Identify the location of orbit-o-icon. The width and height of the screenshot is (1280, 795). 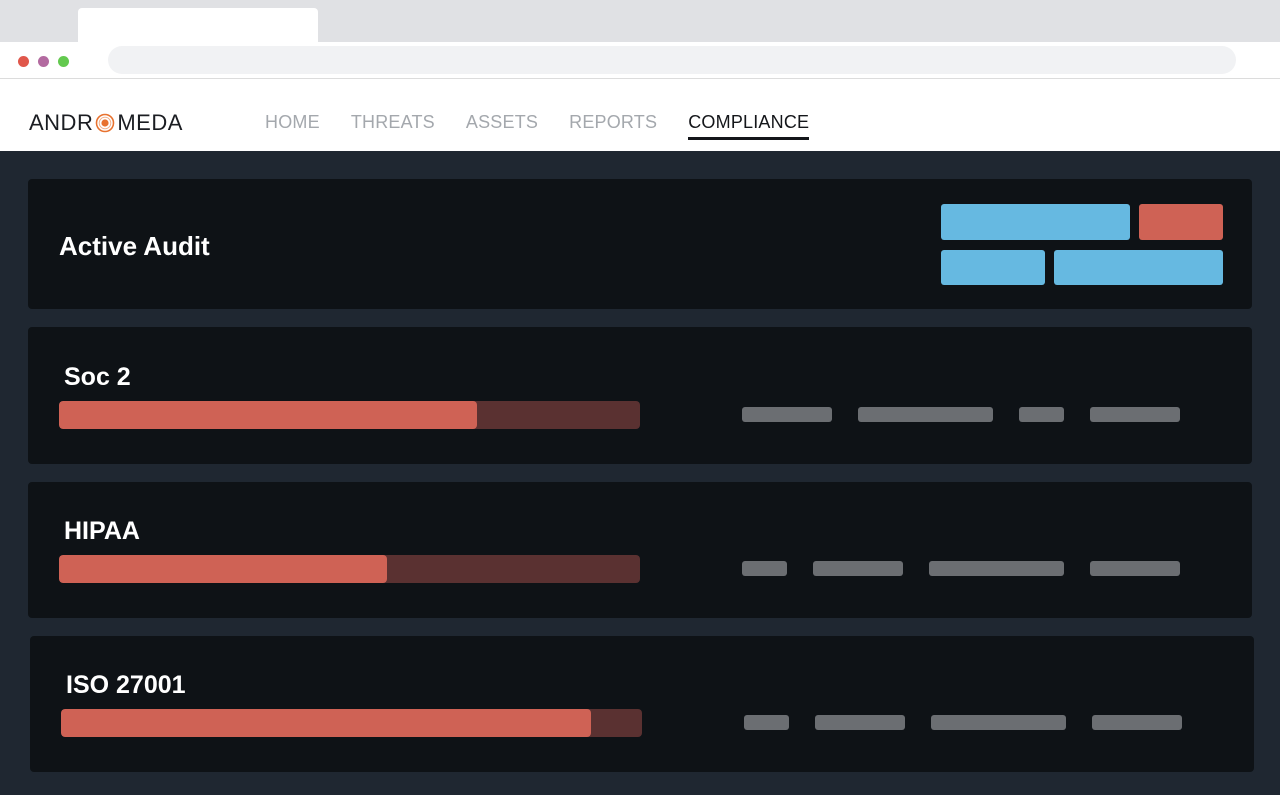
(105, 123).